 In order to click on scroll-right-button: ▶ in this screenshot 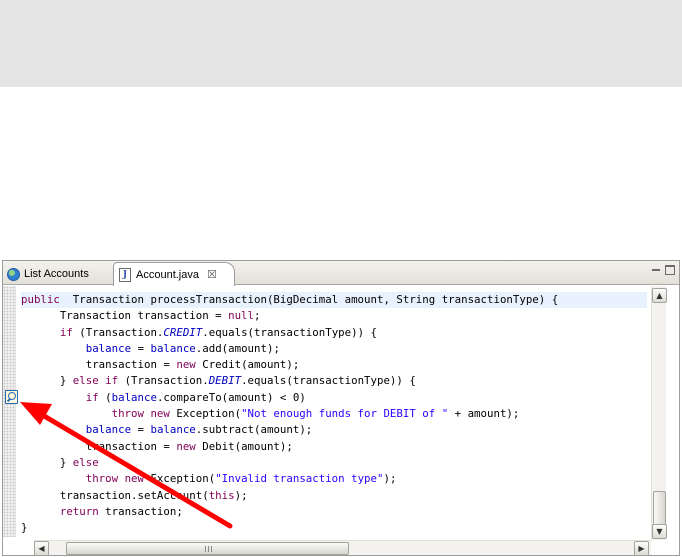, I will do `click(641, 548)`.